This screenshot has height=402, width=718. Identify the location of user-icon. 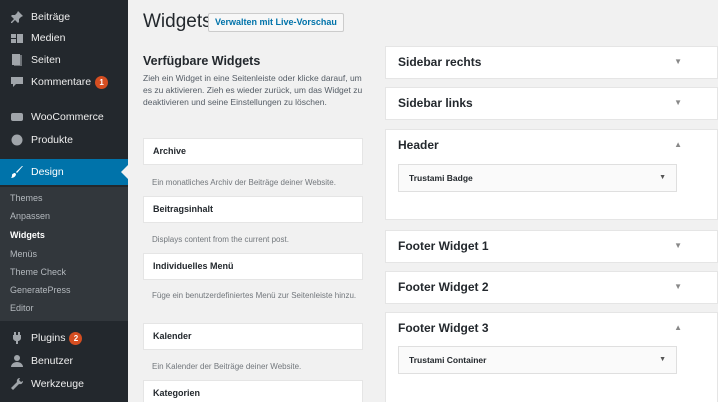
(17, 361).